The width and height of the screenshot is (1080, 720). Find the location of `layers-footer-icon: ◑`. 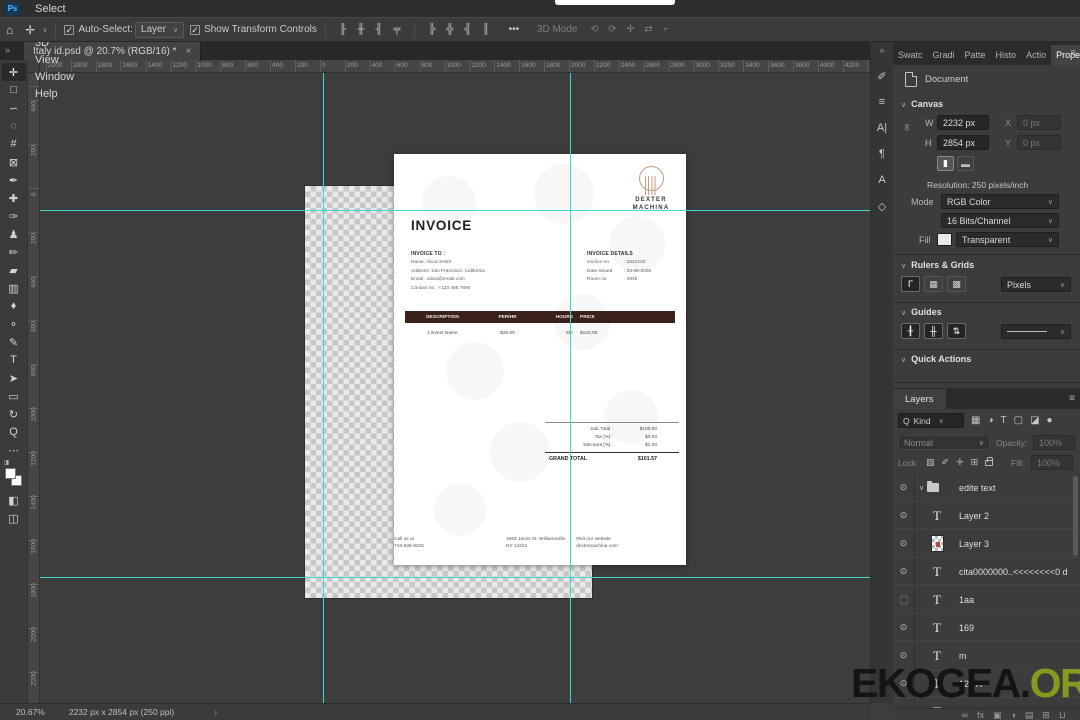

layers-footer-icon: ◑ is located at coordinates (1012, 715).